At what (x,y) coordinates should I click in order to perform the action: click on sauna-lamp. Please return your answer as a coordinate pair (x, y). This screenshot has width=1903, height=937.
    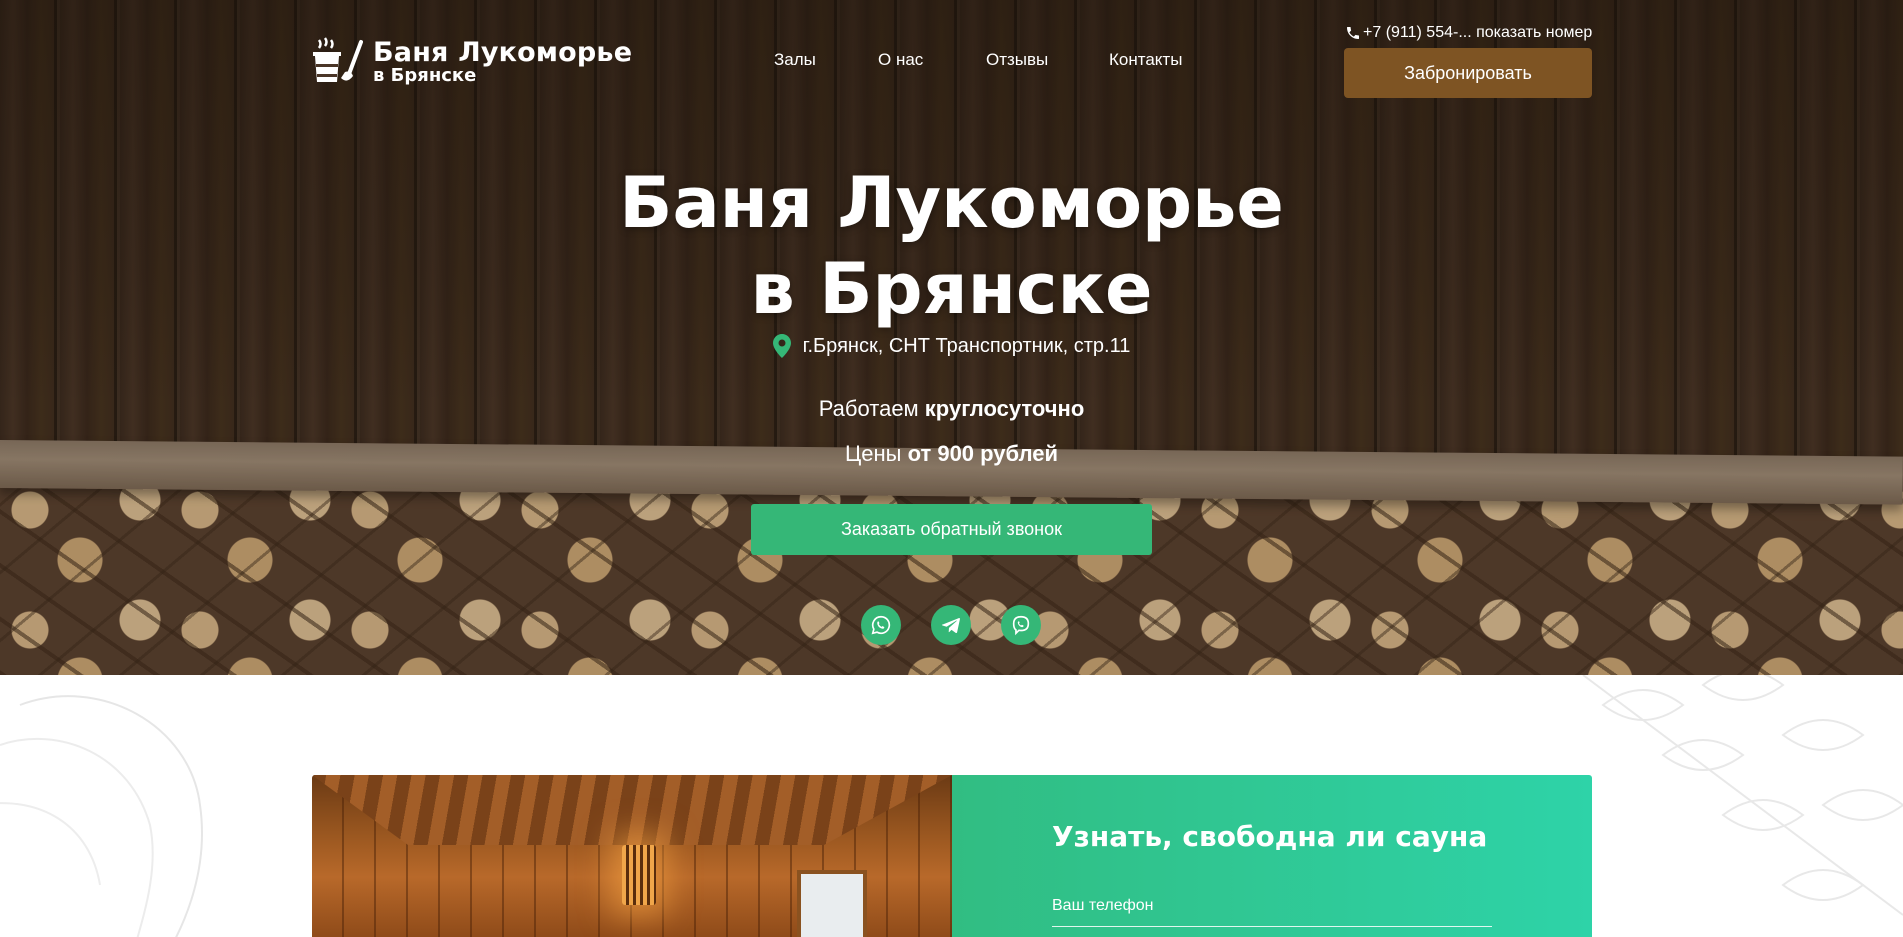
    Looking at the image, I should click on (639, 875).